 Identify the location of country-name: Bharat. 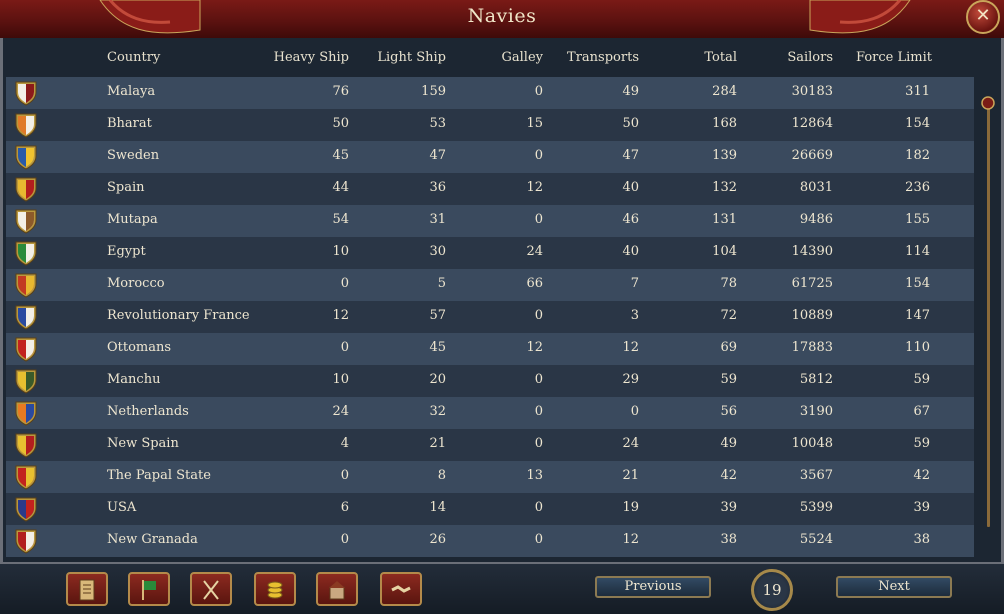
(129, 123).